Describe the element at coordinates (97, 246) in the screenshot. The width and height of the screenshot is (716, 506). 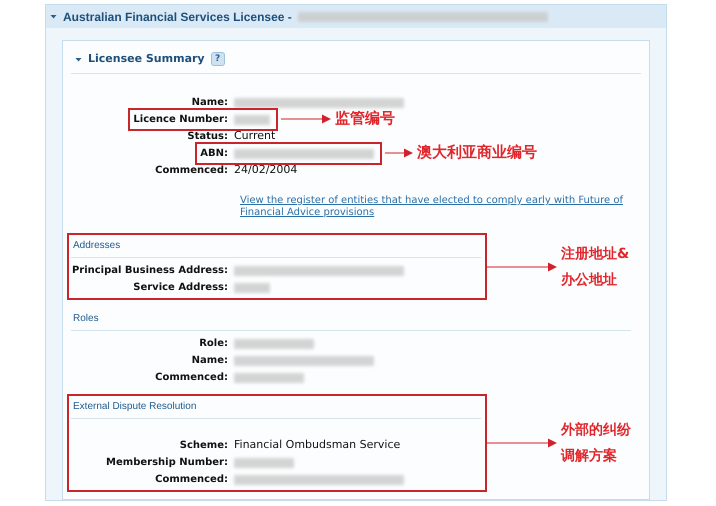
I see `section-heading: Addresses` at that location.